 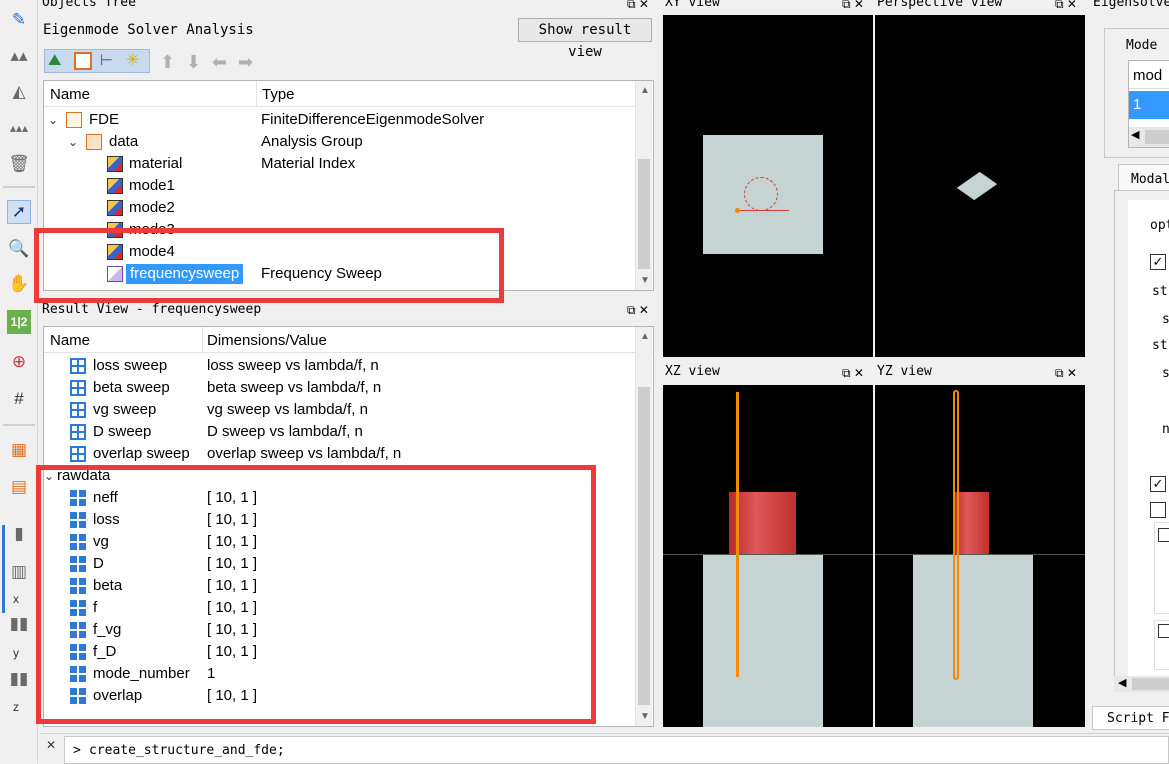 What do you see at coordinates (167, 62) in the screenshot?
I see `move-up-icon: ⬆` at bounding box center [167, 62].